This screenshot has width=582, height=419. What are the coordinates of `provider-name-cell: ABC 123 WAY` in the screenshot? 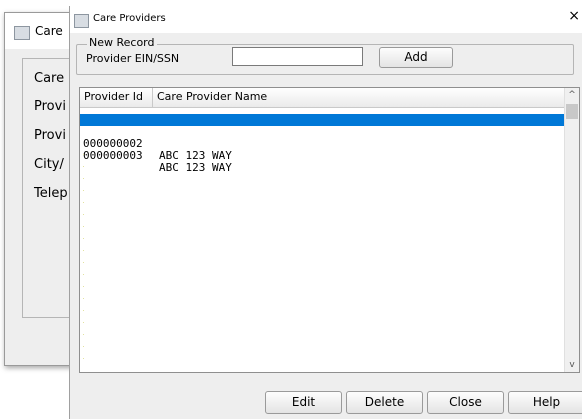 It's located at (195, 167).